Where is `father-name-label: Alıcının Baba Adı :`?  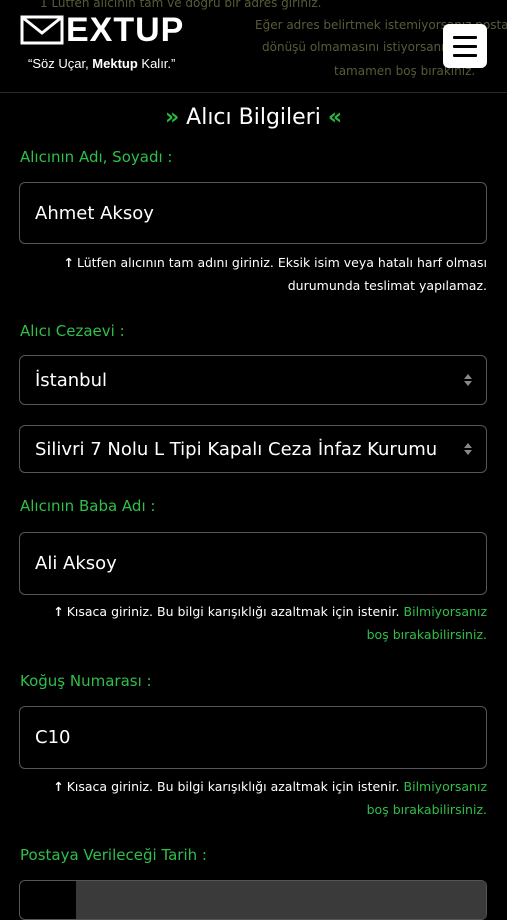 father-name-label: Alıcının Baba Adı : is located at coordinates (88, 506).